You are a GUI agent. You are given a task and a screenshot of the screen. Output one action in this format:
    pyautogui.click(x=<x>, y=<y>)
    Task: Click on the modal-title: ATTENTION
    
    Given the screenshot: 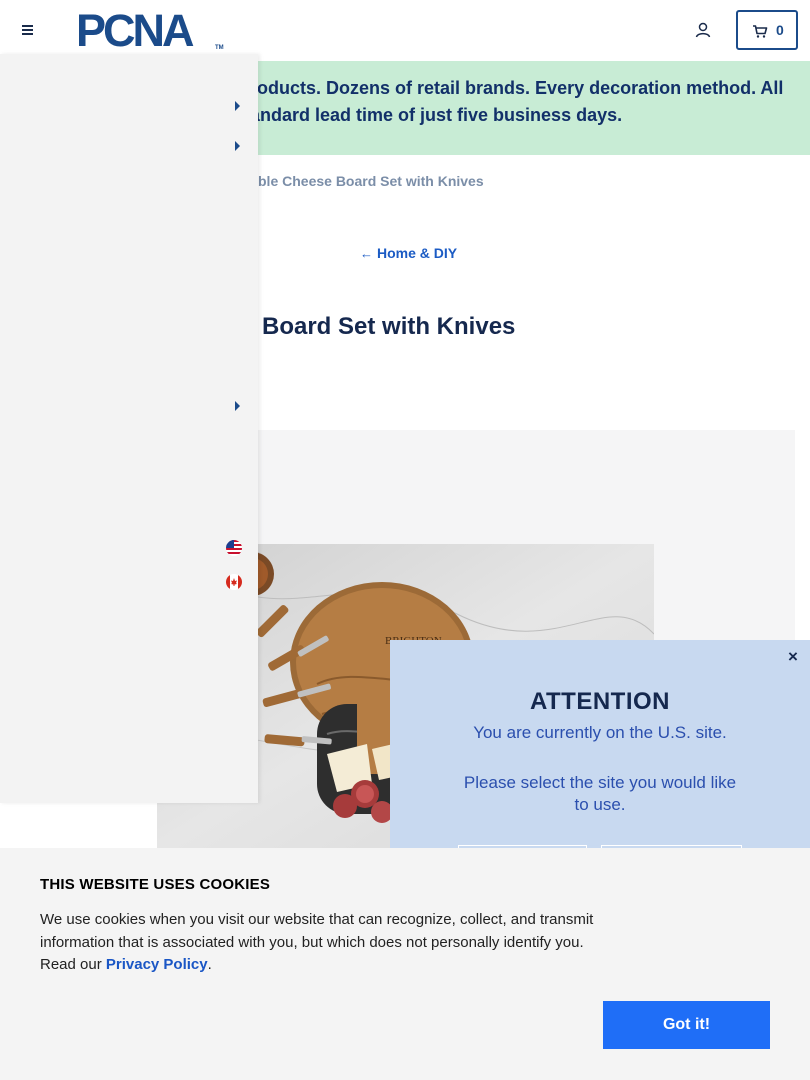 What is the action you would take?
    pyautogui.click(x=600, y=701)
    